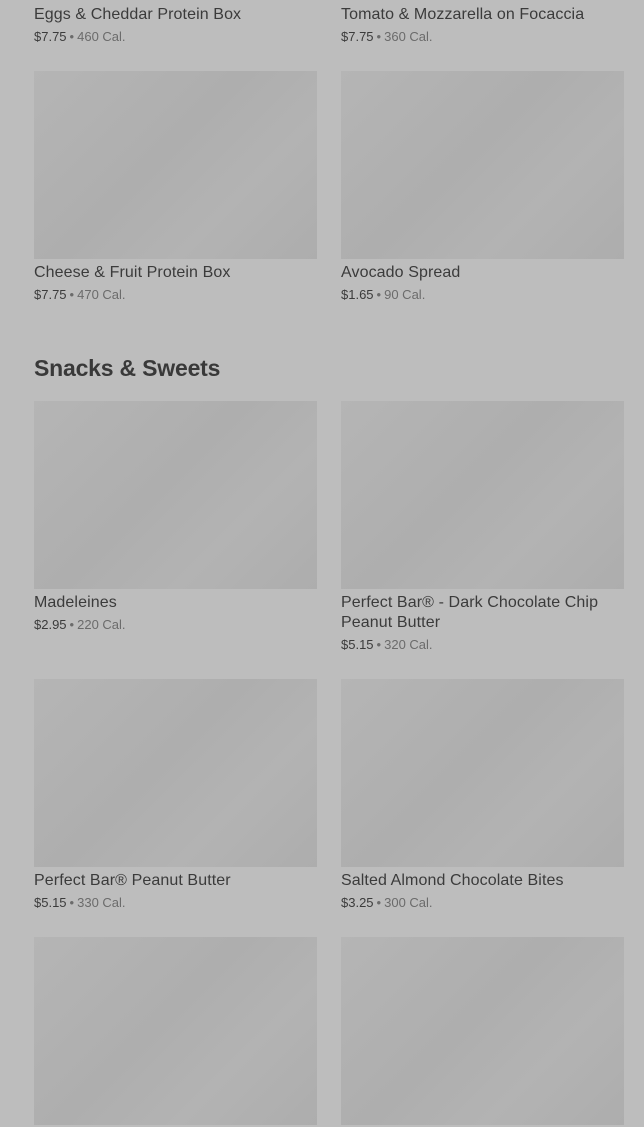 This screenshot has width=644, height=1127. I want to click on product-name: Cheese & Fruit Protein Box, so click(175, 273).